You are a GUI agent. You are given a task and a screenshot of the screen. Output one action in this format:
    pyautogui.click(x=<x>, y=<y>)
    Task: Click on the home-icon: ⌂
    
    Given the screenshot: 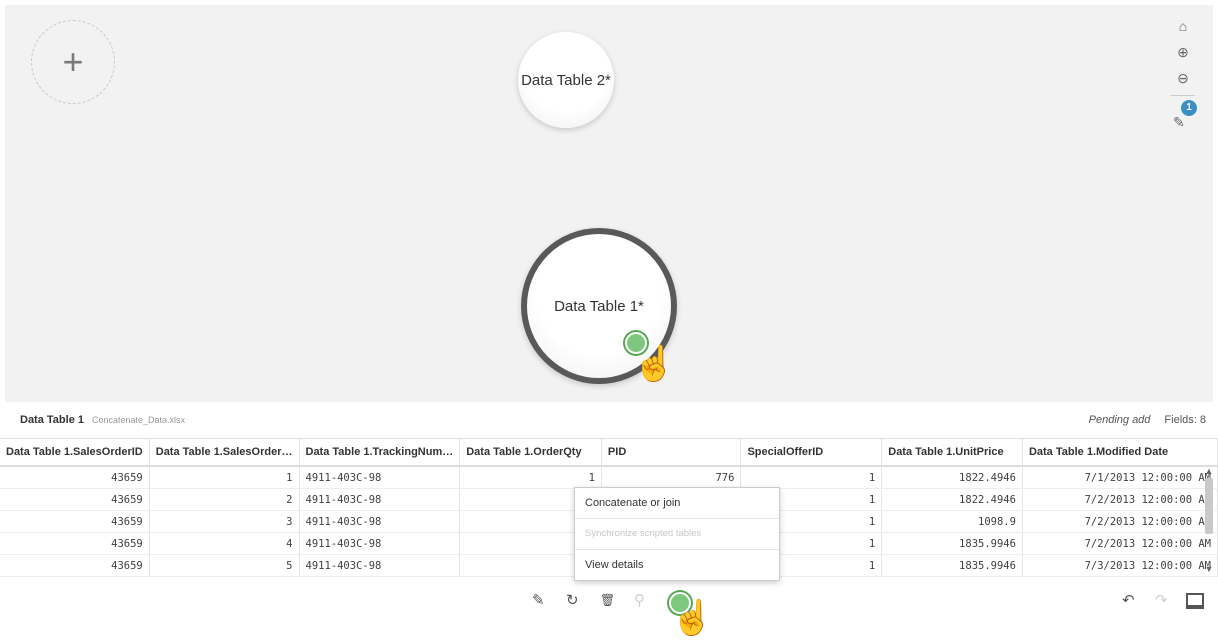 What is the action you would take?
    pyautogui.click(x=1183, y=26)
    